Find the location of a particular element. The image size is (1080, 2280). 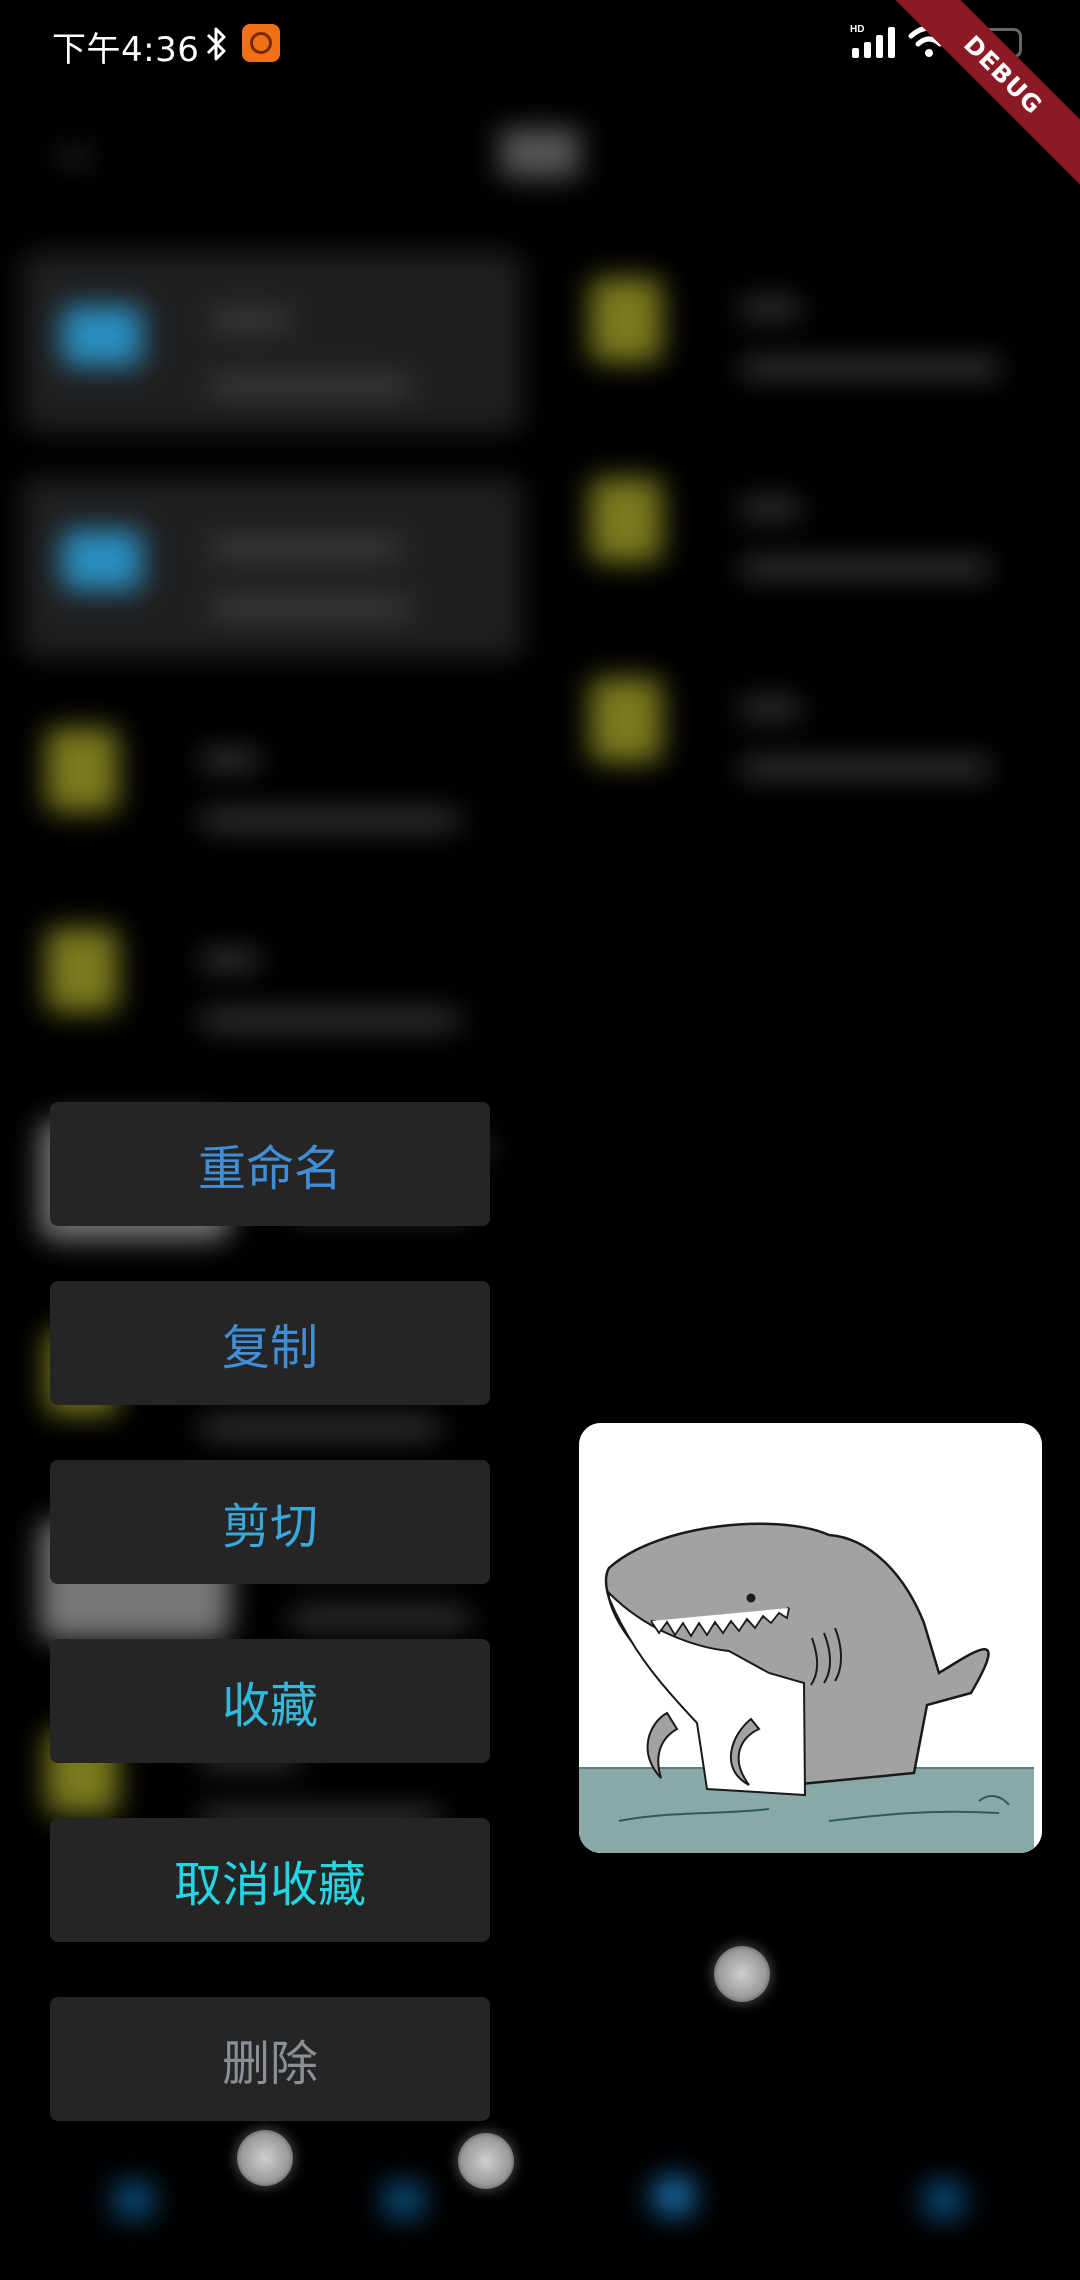

cut-label: 剪切 is located at coordinates (269, 1527).